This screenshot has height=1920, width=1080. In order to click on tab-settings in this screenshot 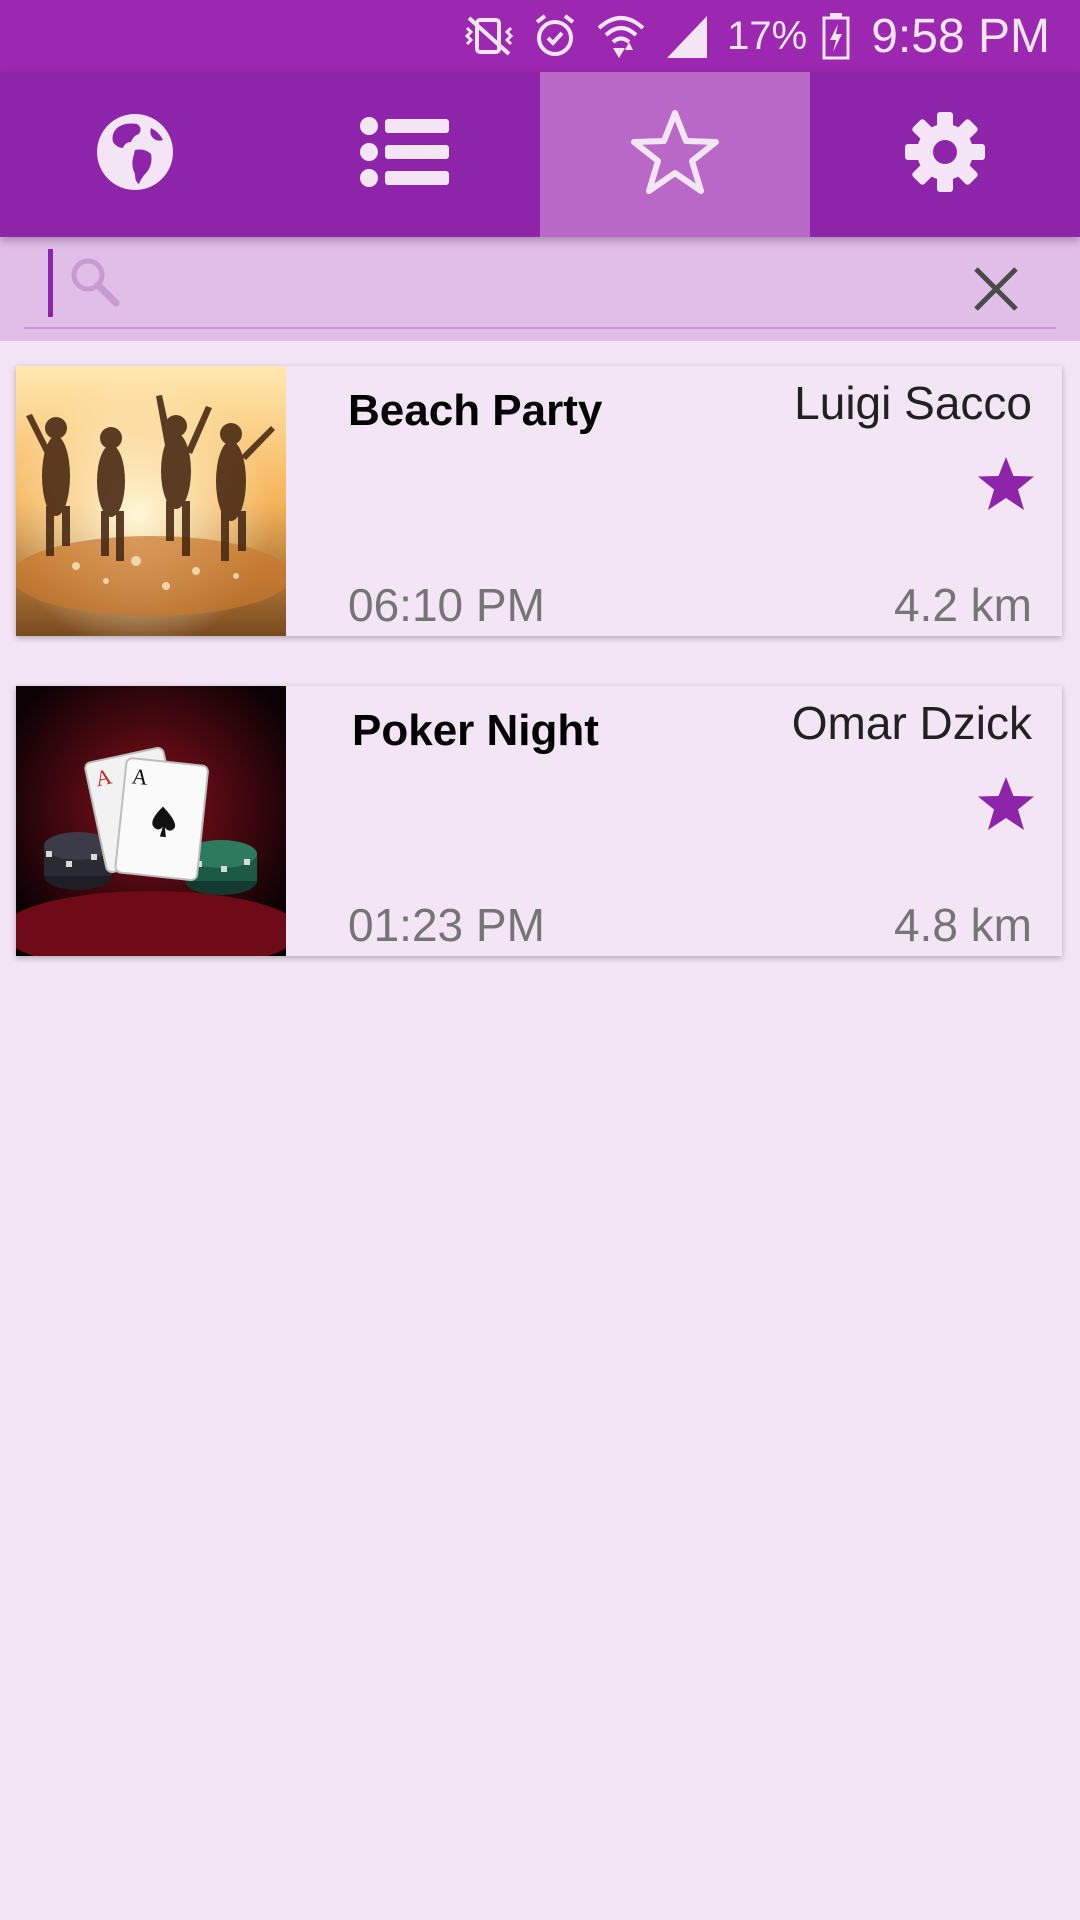, I will do `click(945, 154)`.